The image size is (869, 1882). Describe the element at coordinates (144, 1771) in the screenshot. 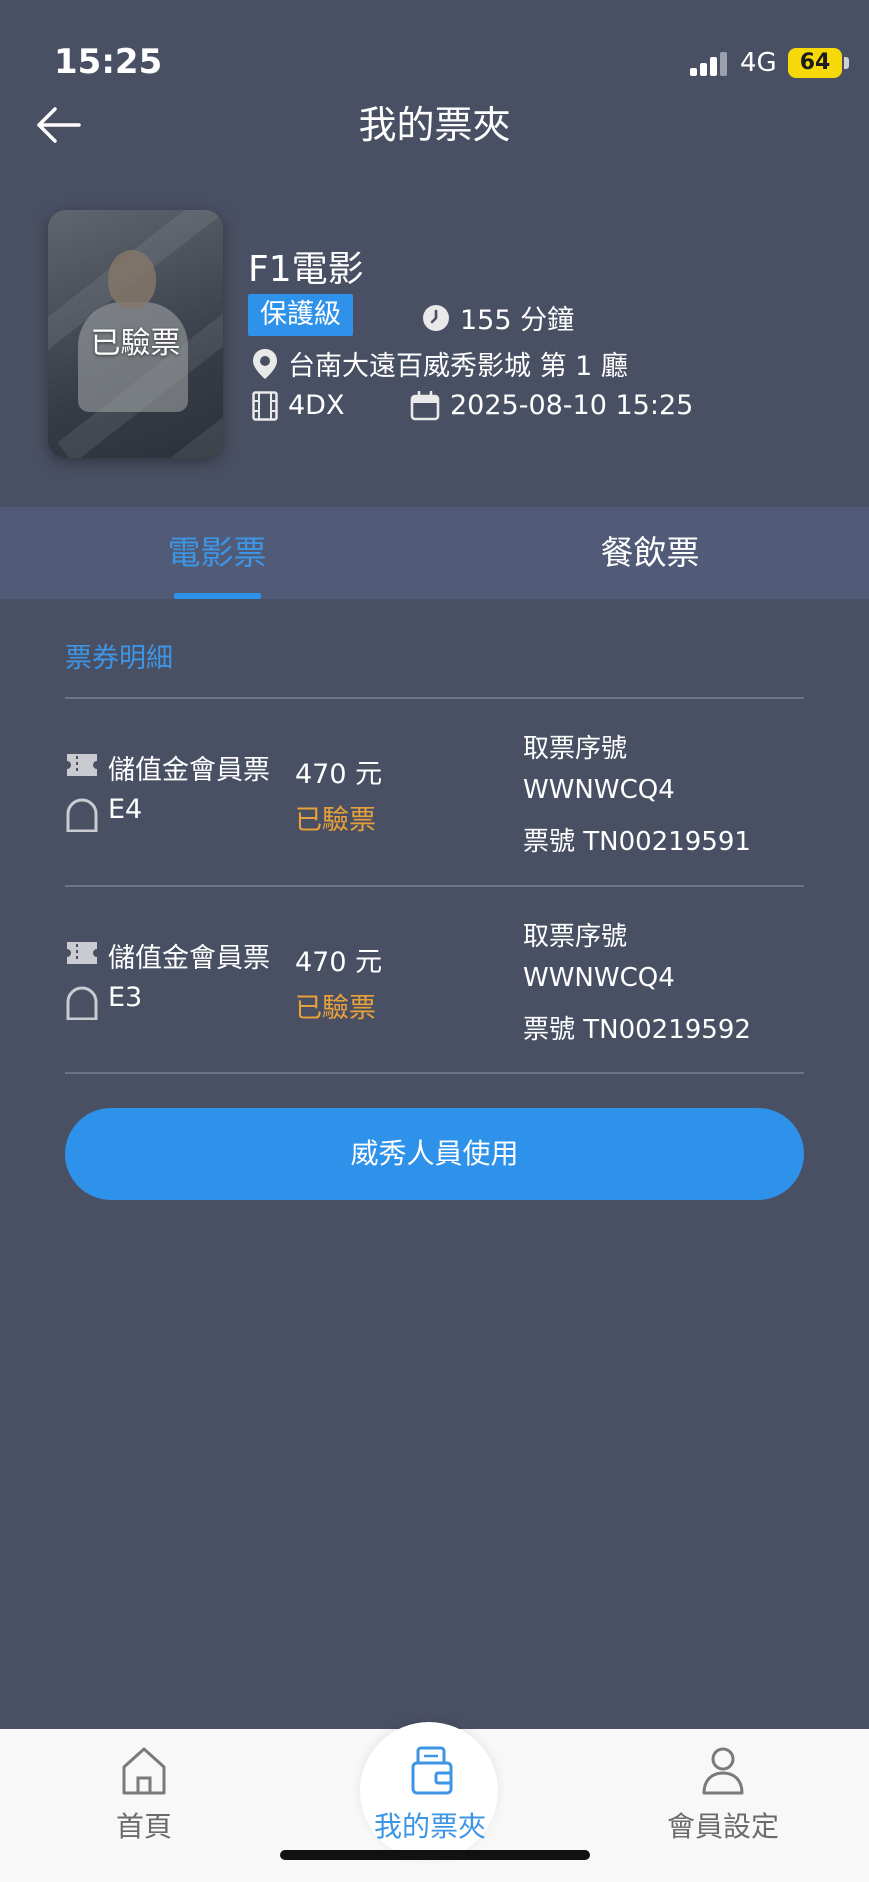

I see `home-icon` at that location.